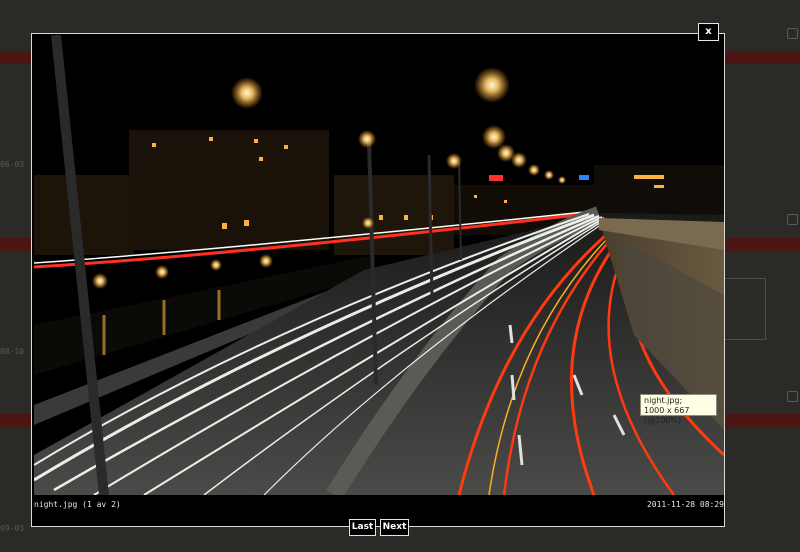 This screenshot has width=800, height=552. Describe the element at coordinates (362, 527) in the screenshot. I see `last-button: Last` at that location.